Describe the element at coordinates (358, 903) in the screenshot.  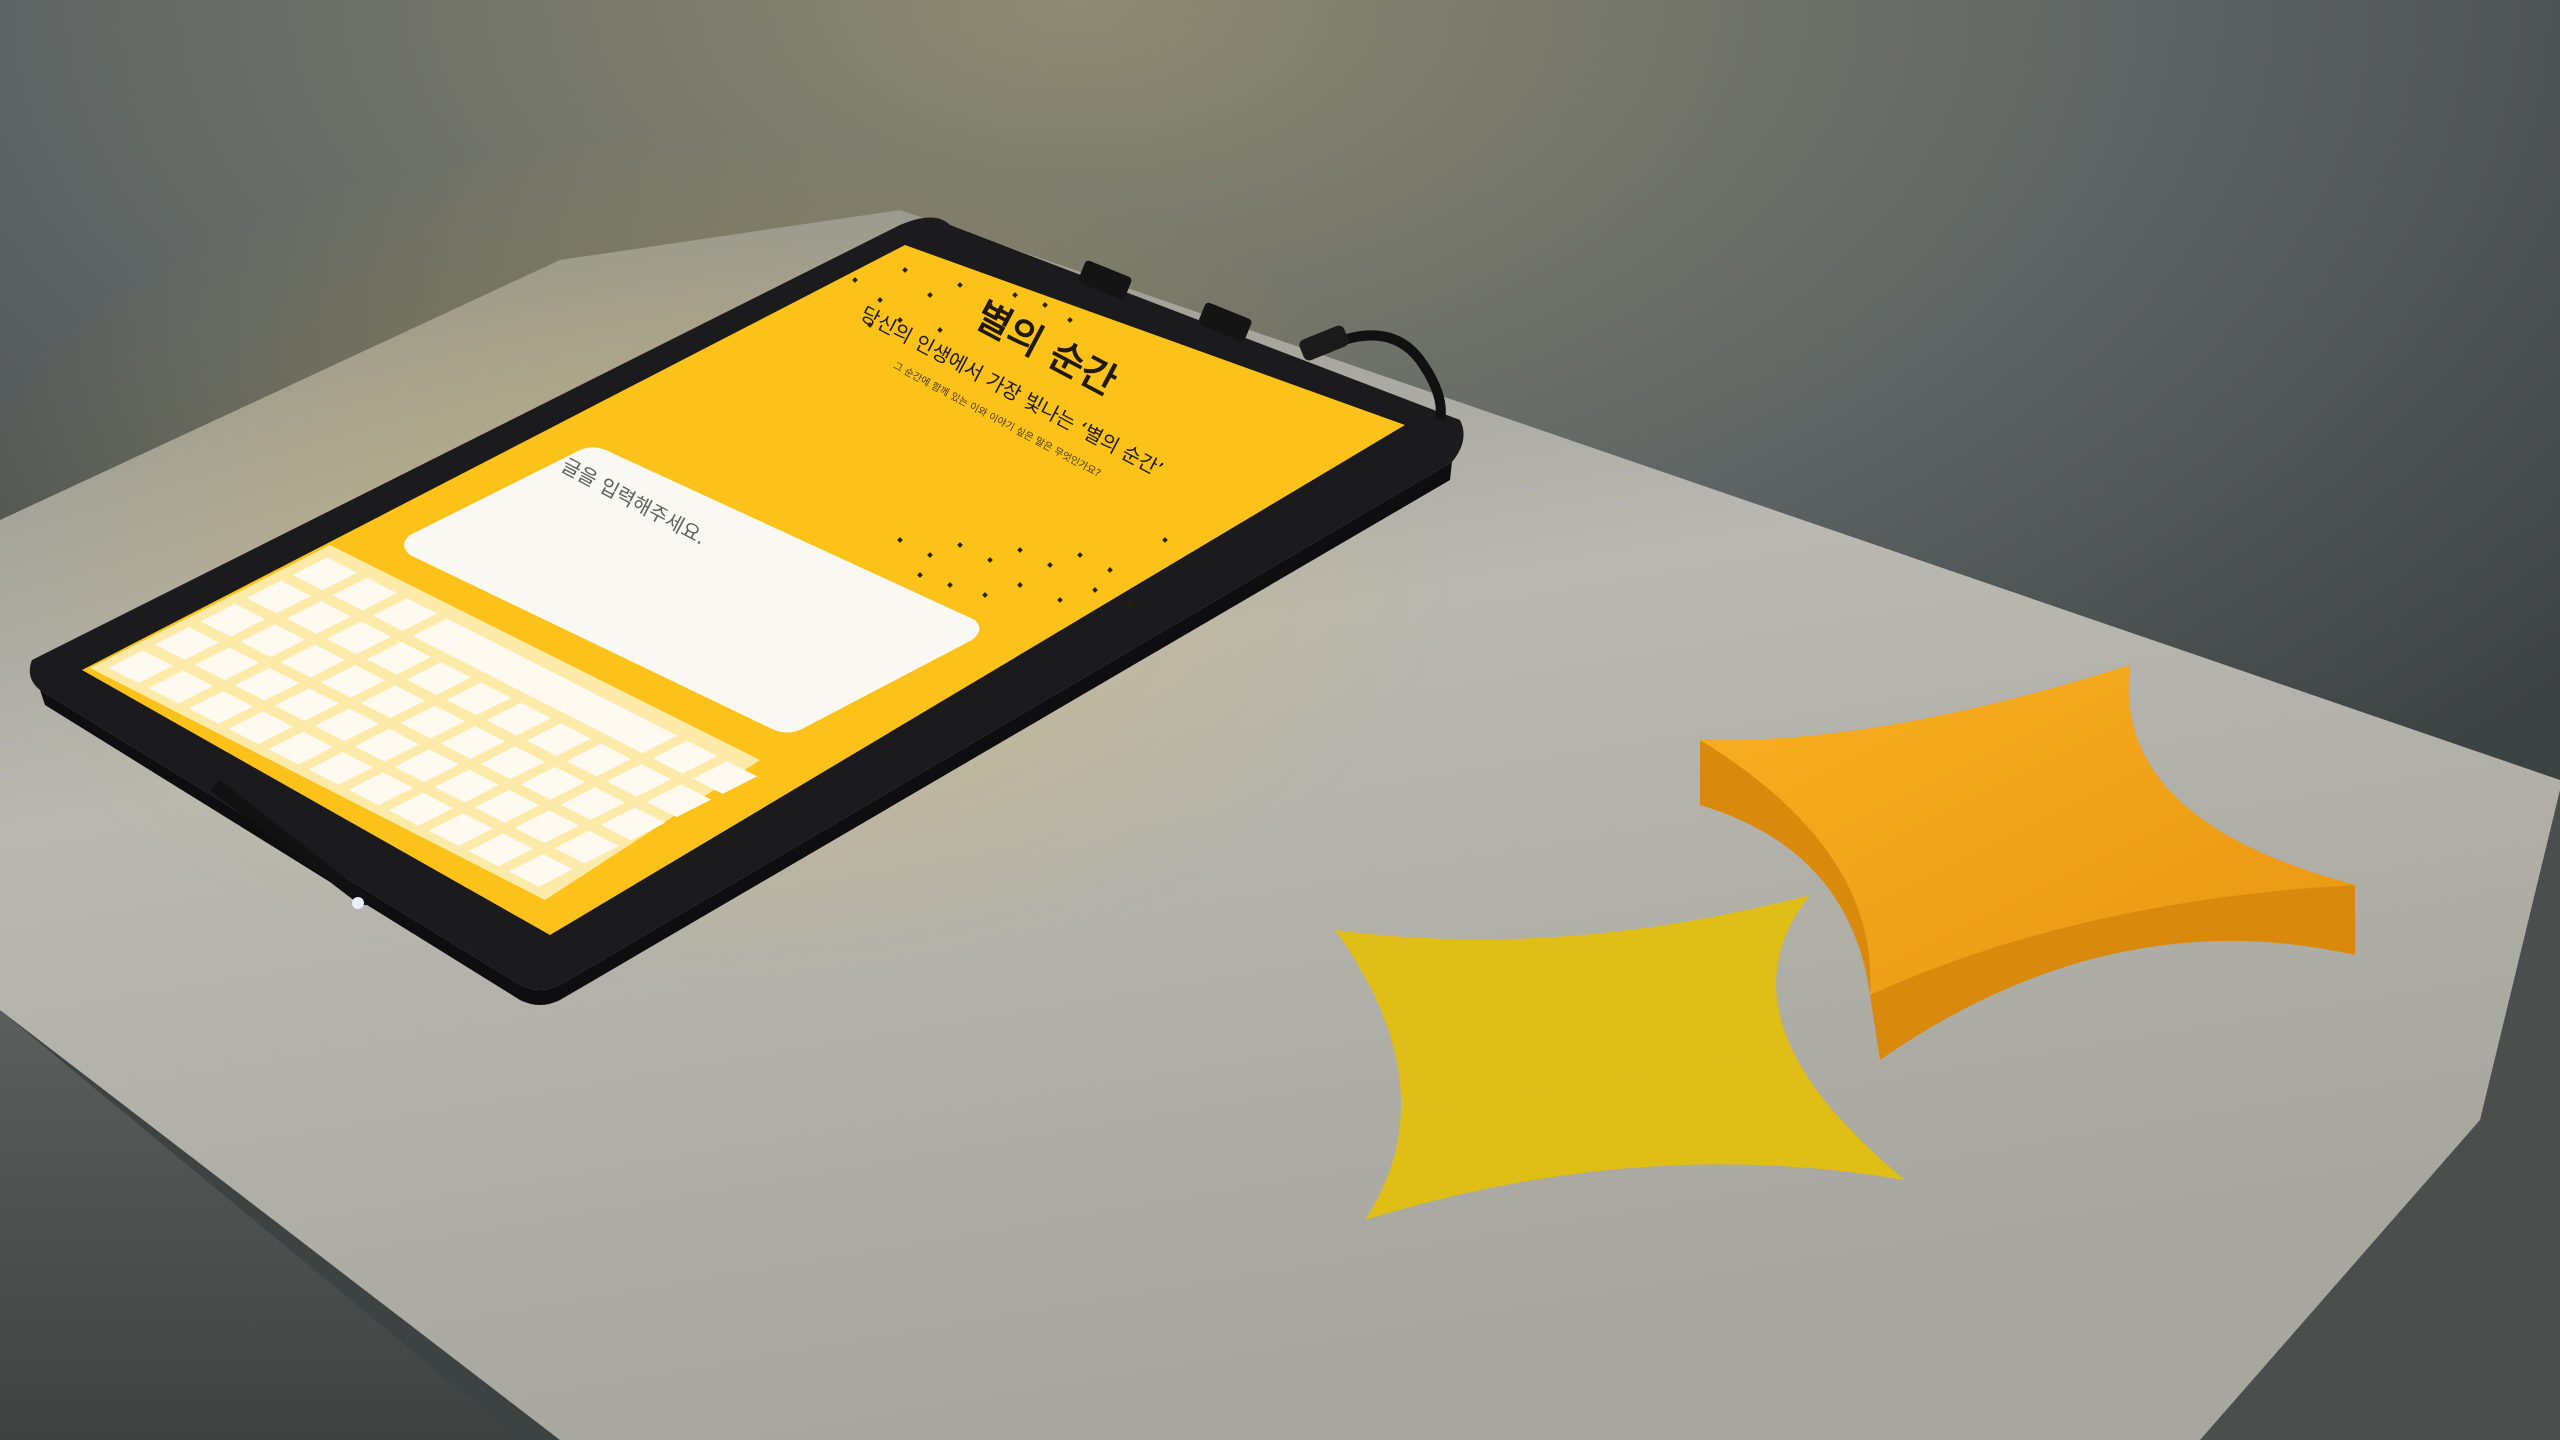
I see `stand-light` at that location.